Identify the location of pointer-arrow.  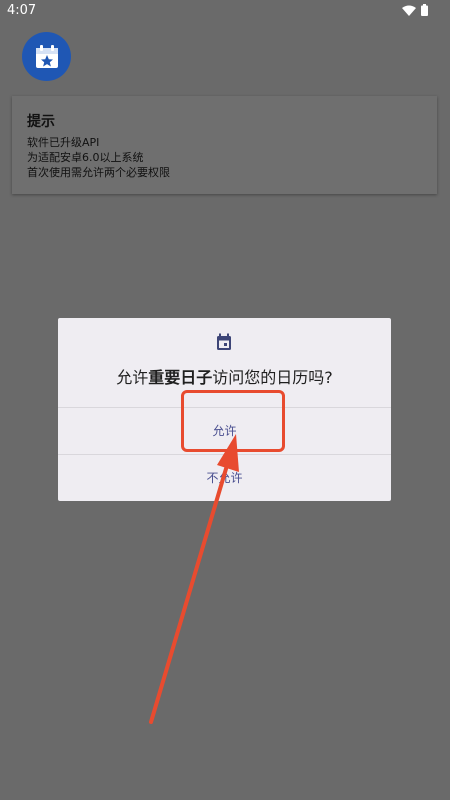
(194, 579).